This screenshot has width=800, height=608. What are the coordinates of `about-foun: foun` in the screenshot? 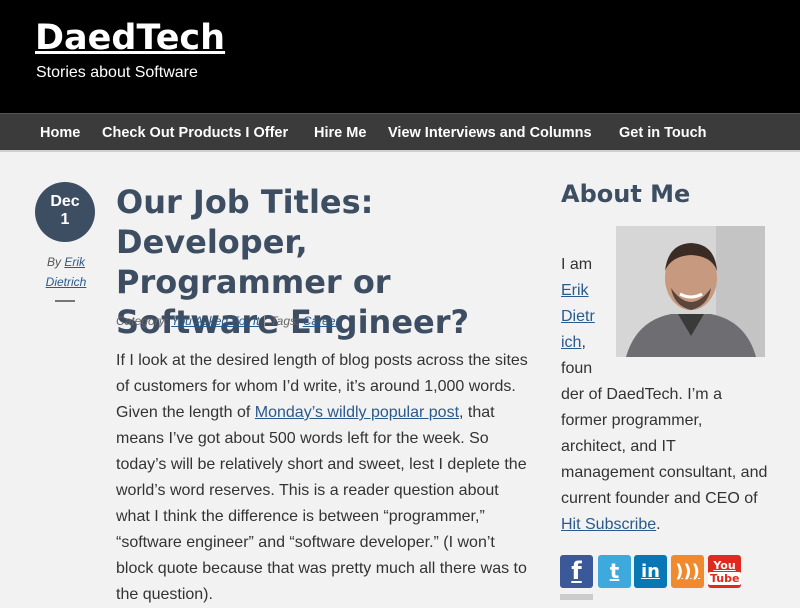 It's located at (577, 368).